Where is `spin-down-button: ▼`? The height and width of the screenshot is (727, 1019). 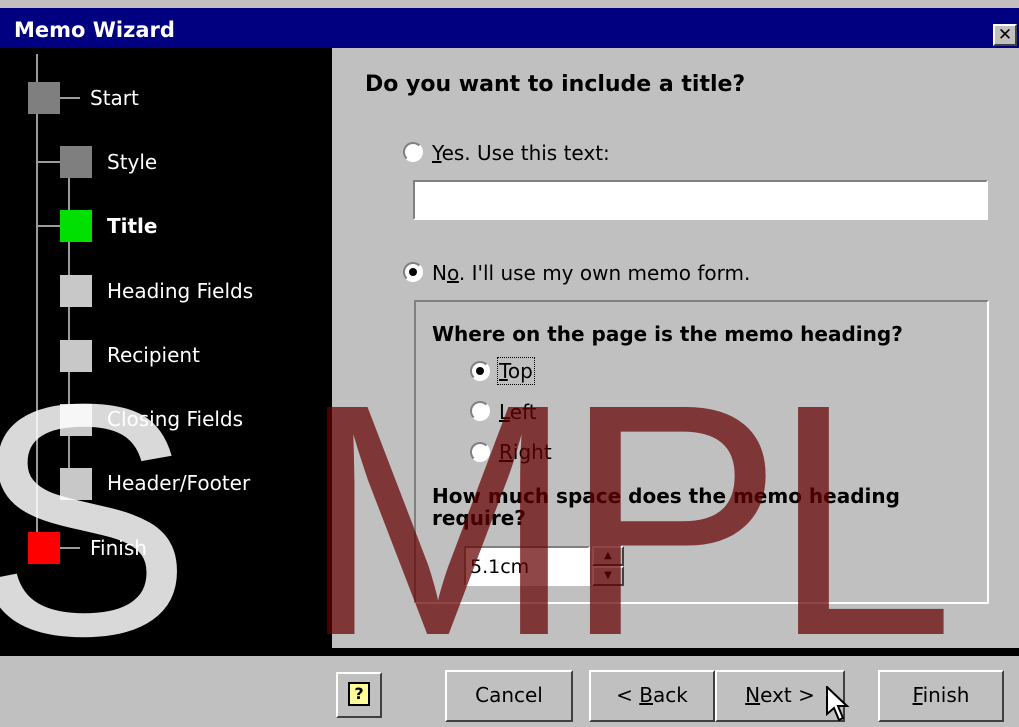 spin-down-button: ▼ is located at coordinates (608, 576).